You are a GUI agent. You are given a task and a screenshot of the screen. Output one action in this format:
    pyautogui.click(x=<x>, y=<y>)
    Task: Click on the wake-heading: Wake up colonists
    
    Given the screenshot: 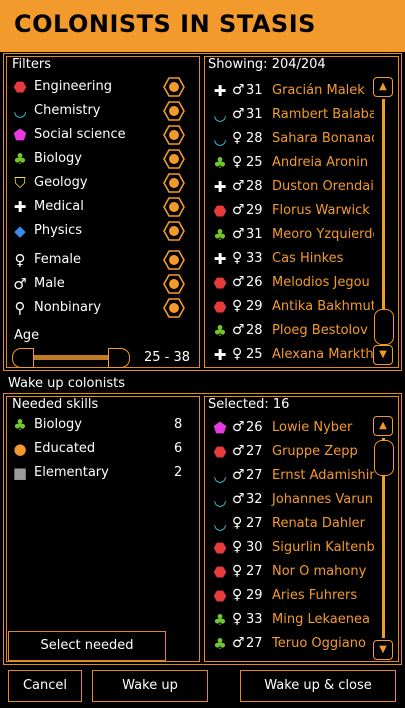 What is the action you would take?
    pyautogui.click(x=66, y=383)
    